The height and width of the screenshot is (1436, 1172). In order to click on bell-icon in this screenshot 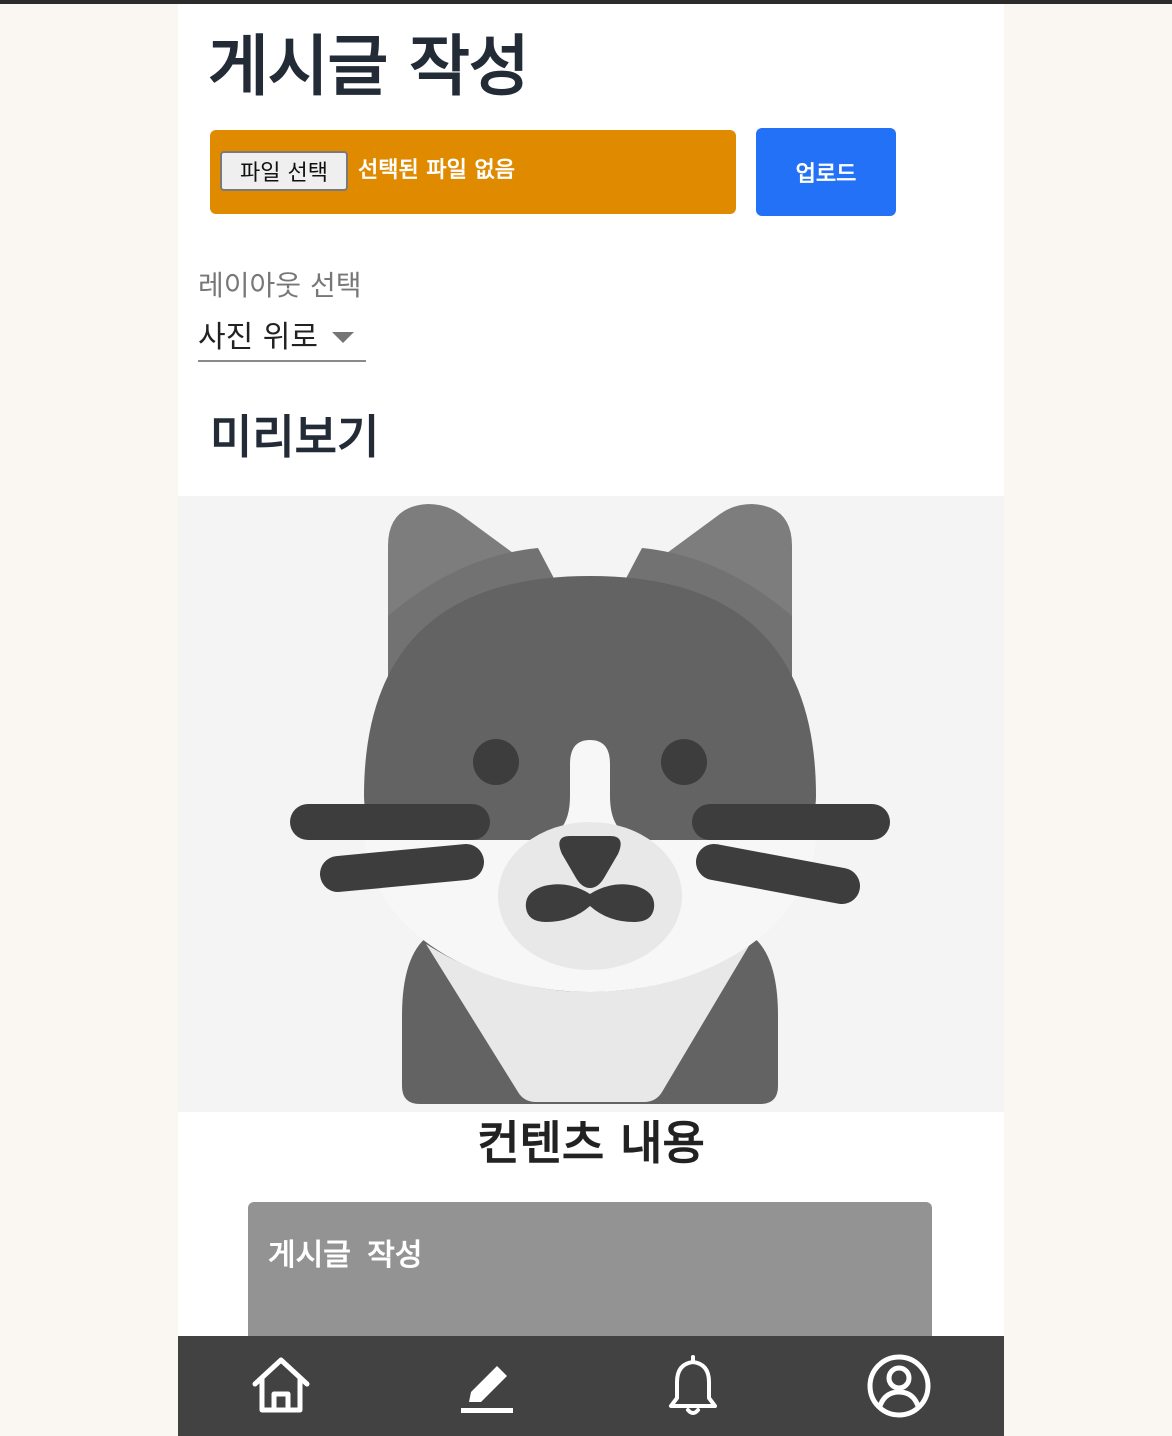, I will do `click(693, 1385)`.